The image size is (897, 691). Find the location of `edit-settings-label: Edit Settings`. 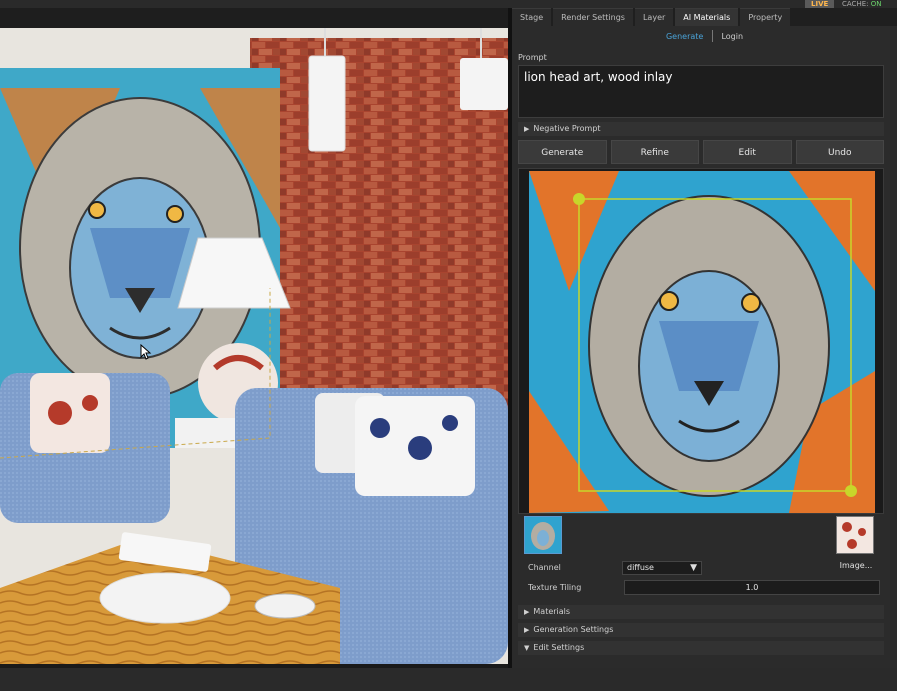

edit-settings-label: Edit Settings is located at coordinates (559, 647).